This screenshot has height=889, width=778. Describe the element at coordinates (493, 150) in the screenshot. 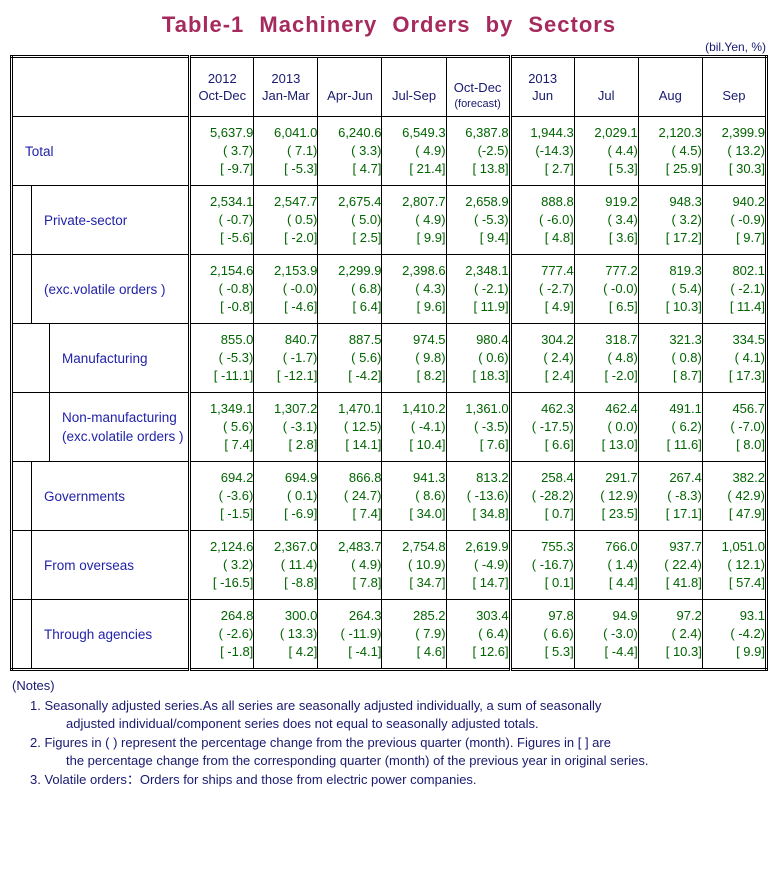

I see `cell-qoq-change: (-2.5)` at that location.